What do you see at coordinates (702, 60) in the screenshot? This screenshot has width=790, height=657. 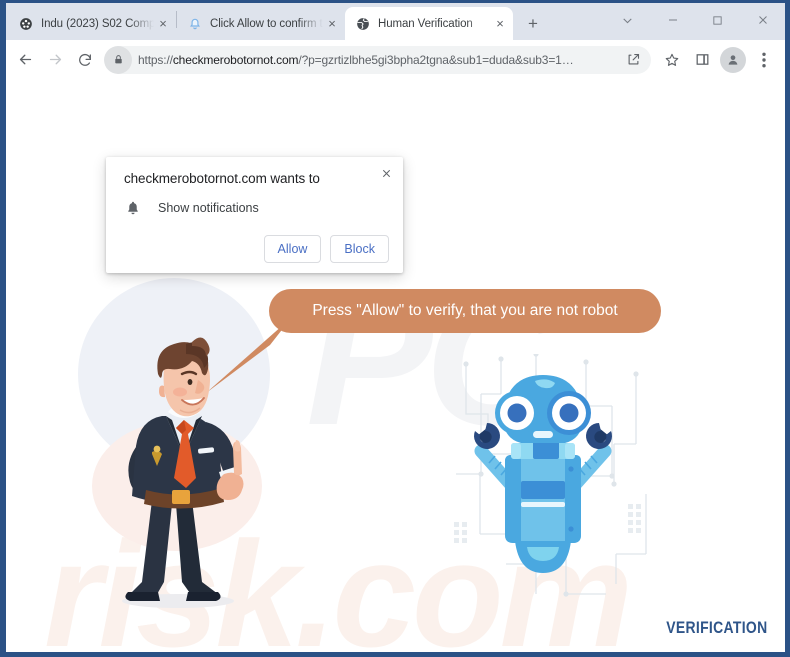 I see `side-panel-icon` at bounding box center [702, 60].